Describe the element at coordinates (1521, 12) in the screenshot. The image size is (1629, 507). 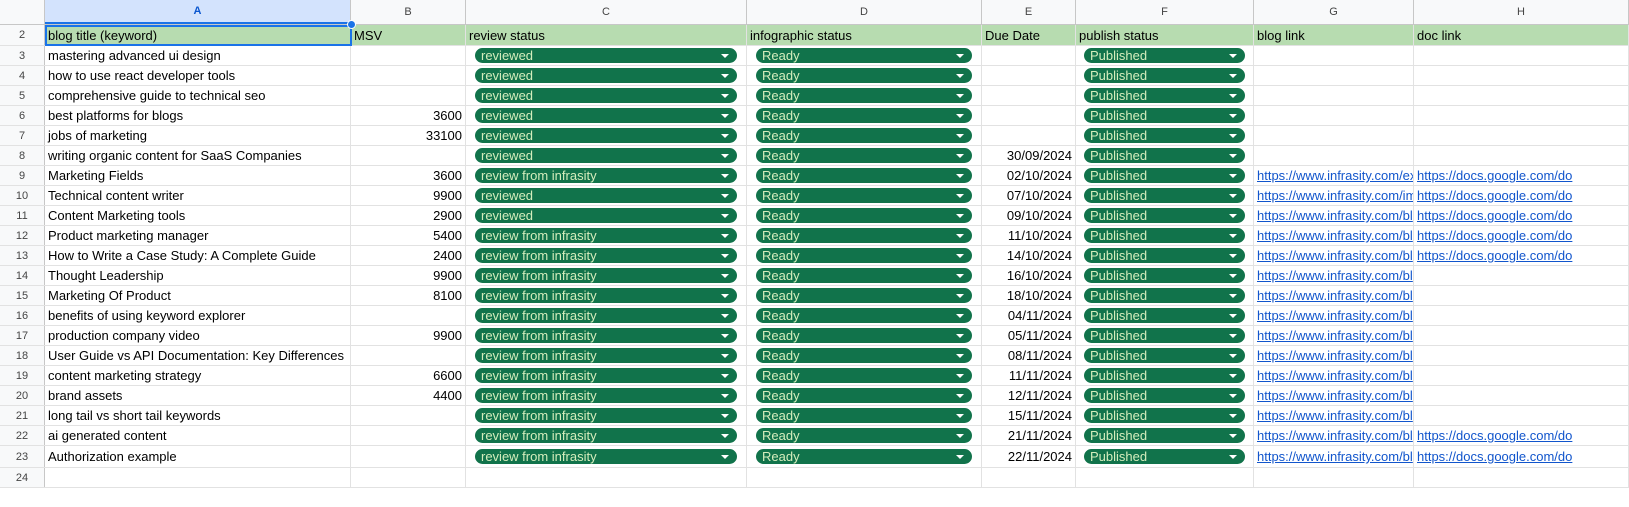
I see `column-header-h: H` at that location.